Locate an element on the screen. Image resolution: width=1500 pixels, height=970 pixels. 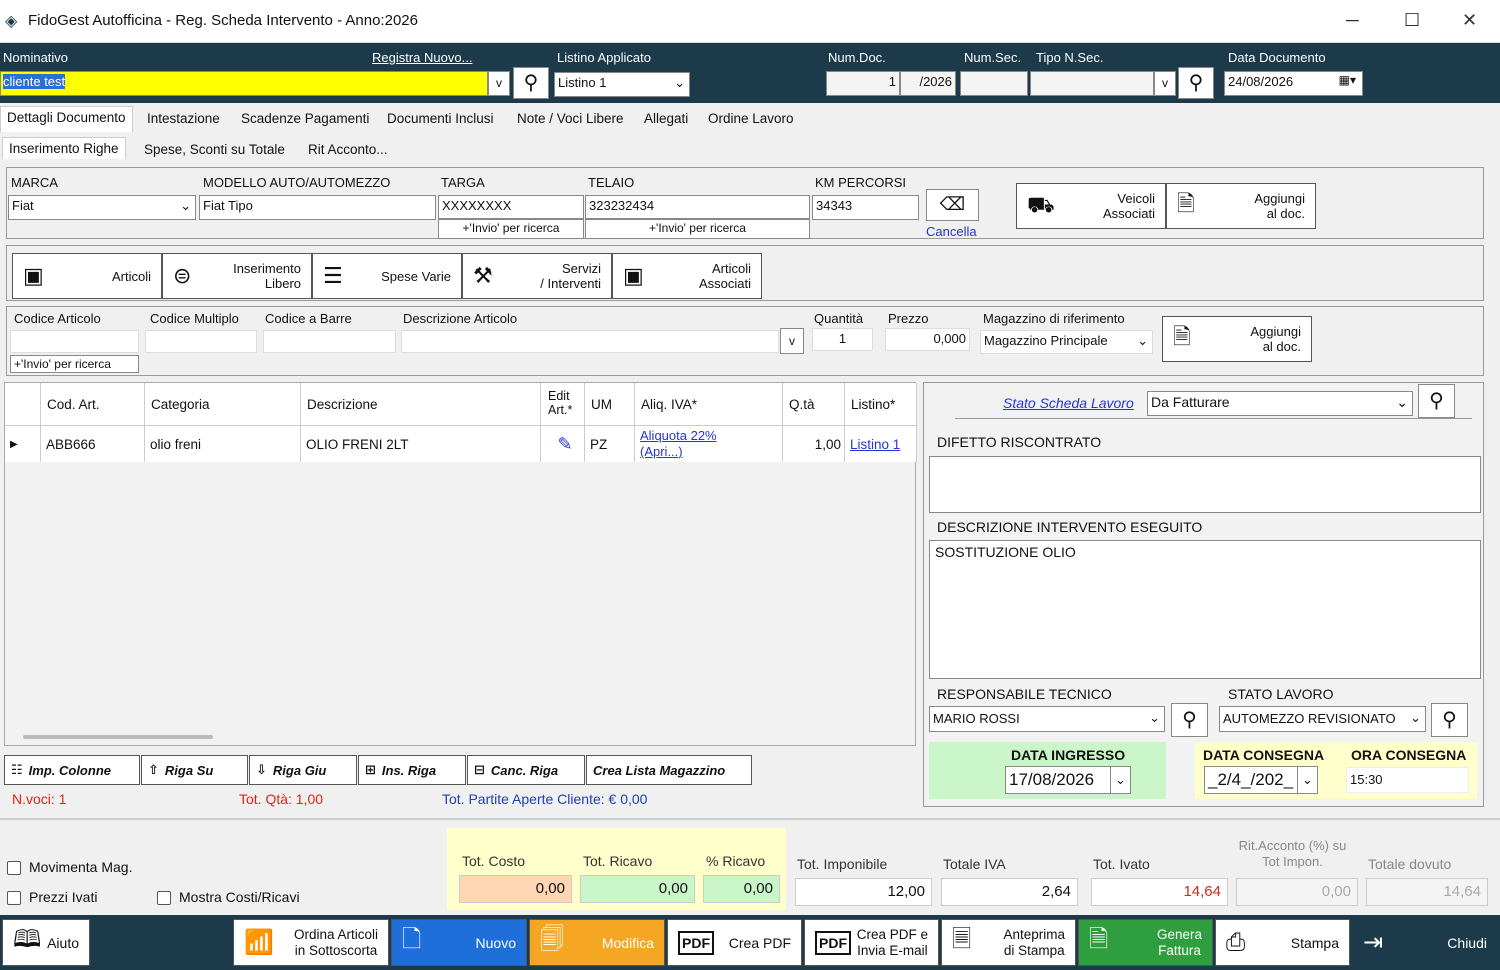
cell-listino-link: Listino 1 is located at coordinates (881, 444).